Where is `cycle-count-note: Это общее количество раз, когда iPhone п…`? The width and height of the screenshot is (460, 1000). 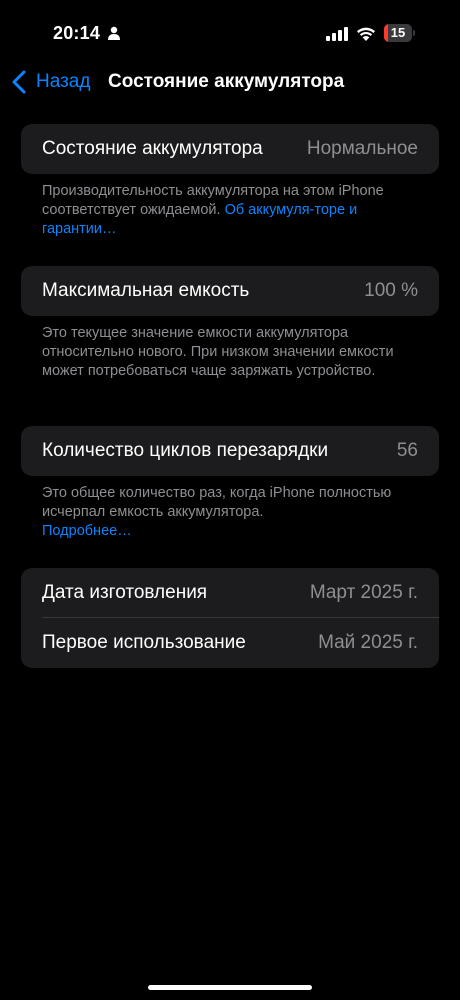
cycle-count-note: Это общее количество раз, когда iPhone п… is located at coordinates (217, 502).